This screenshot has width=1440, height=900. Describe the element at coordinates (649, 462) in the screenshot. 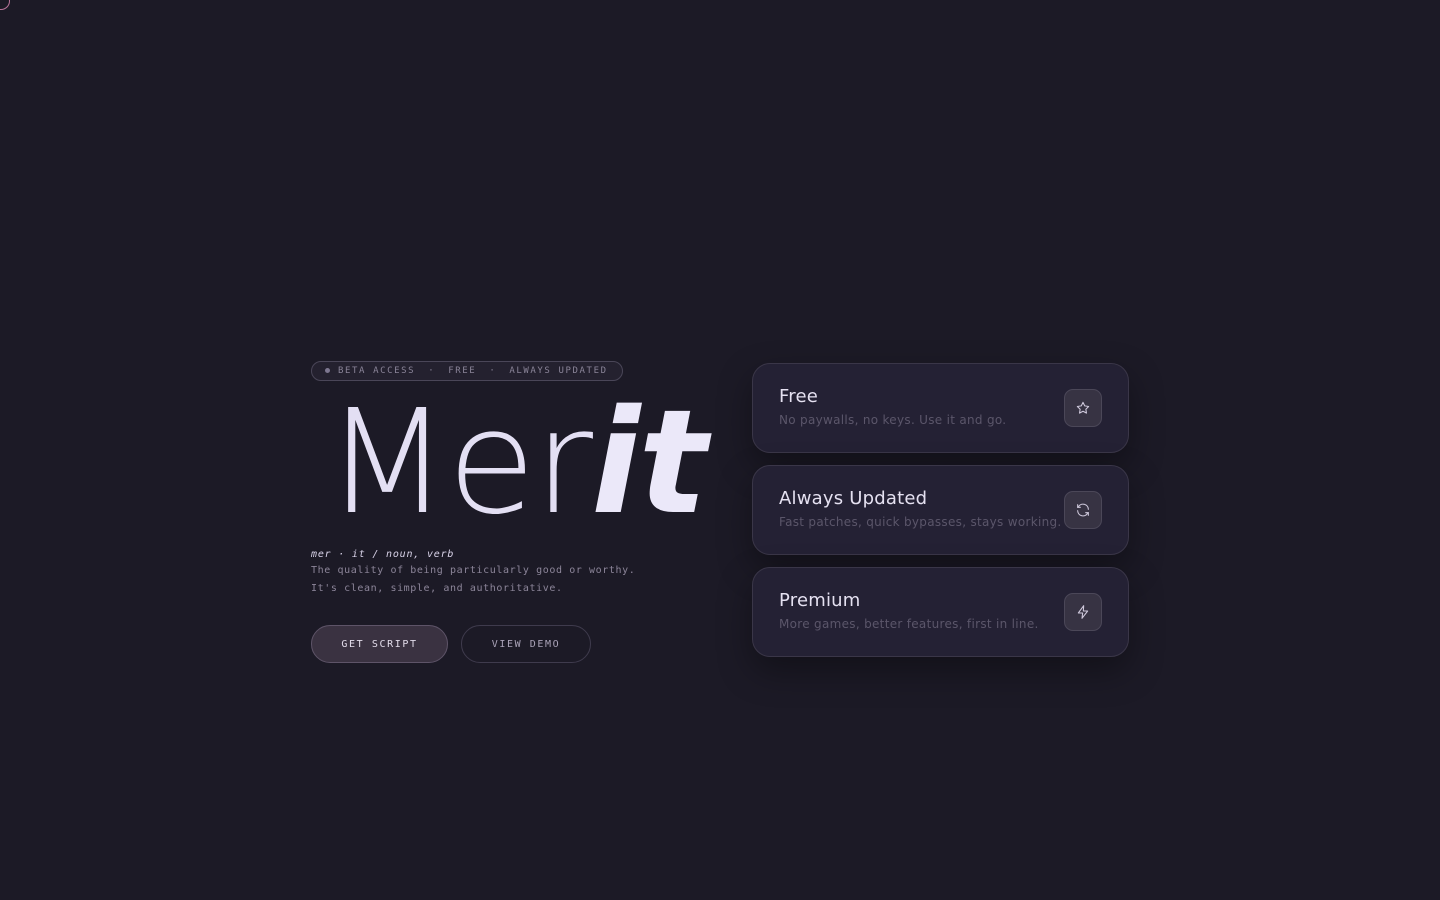

I see `title-italic: it` at that location.